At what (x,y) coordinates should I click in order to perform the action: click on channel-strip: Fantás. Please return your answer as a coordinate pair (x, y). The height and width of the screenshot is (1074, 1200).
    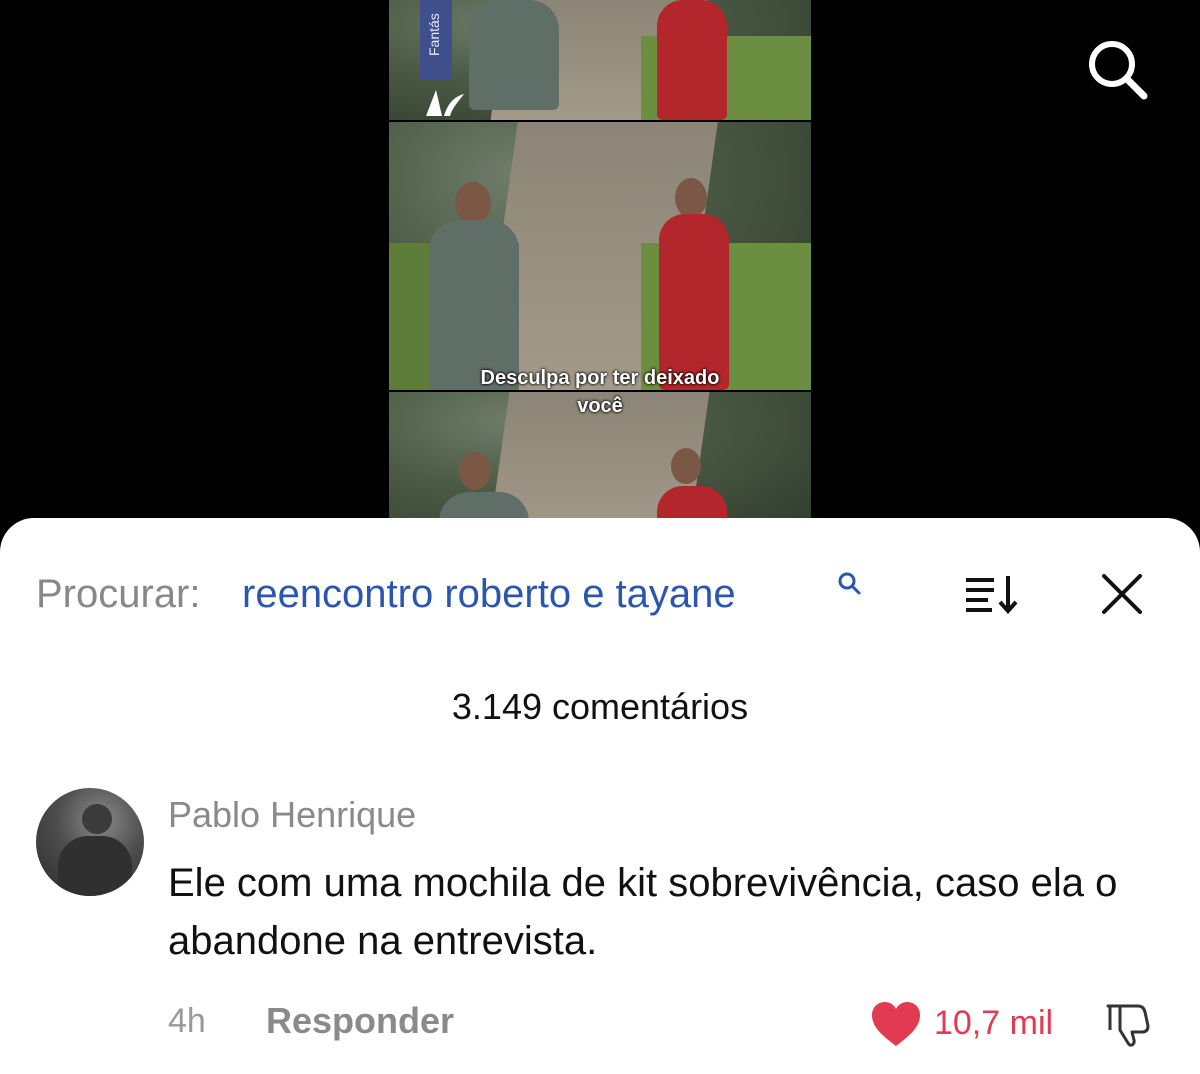
    Looking at the image, I should click on (436, 40).